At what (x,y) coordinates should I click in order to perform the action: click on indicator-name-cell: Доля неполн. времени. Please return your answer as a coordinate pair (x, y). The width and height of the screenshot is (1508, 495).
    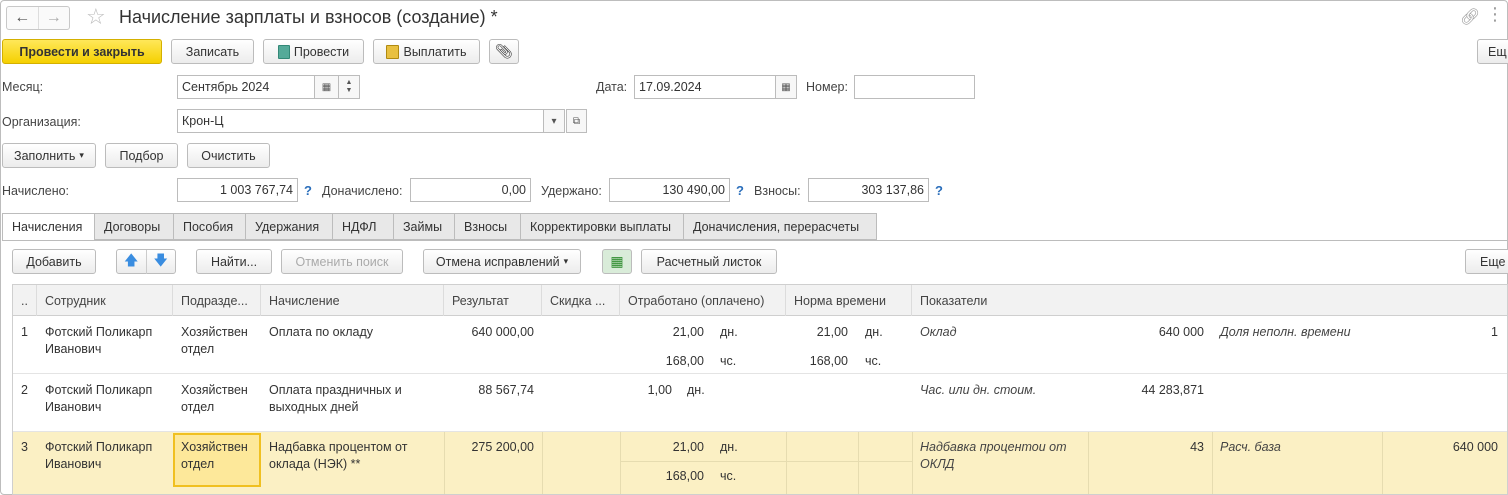
    Looking at the image, I should click on (1285, 332).